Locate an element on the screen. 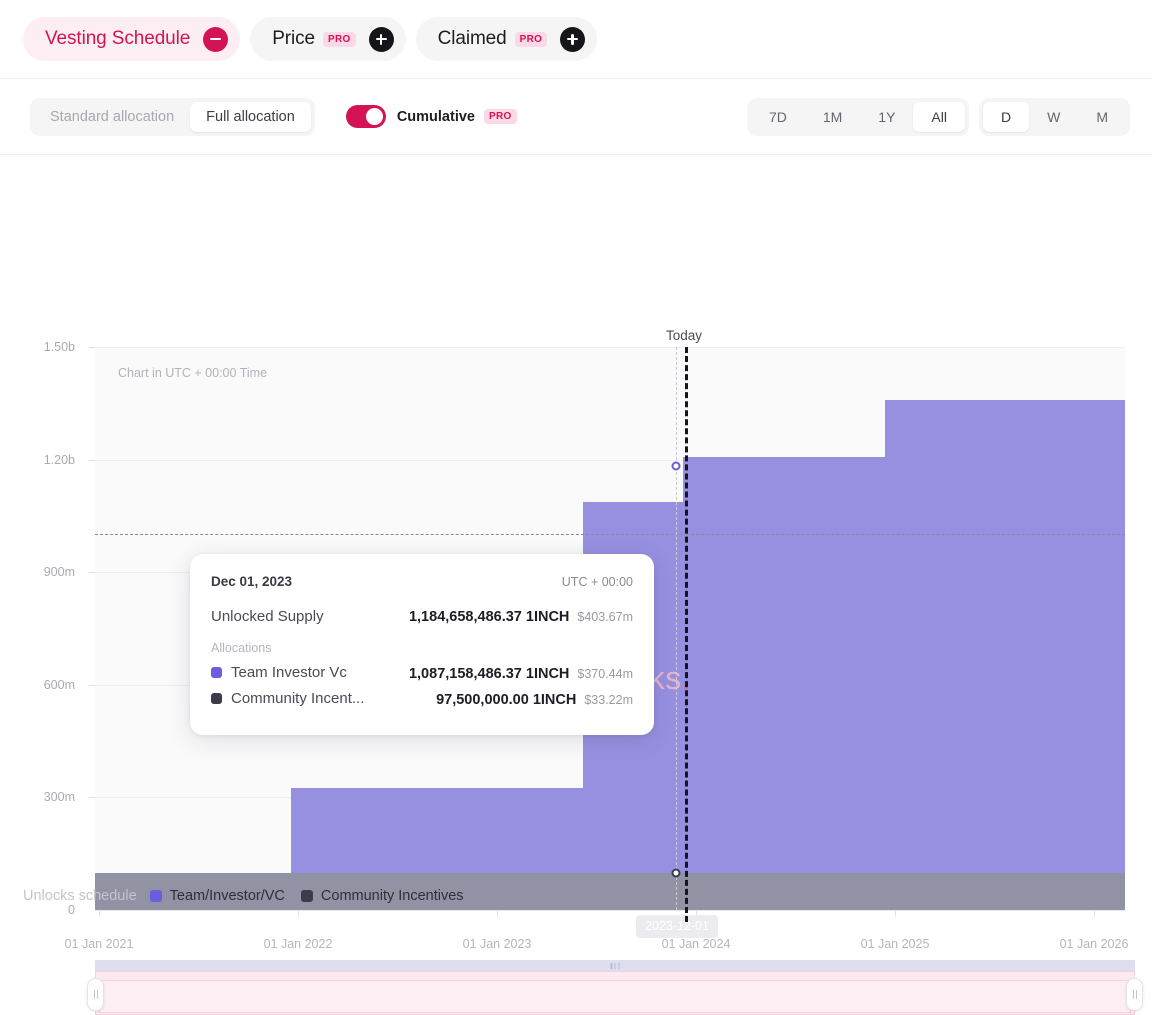 The width and height of the screenshot is (1152, 1015). cursor-date-label: 2023-12-01 is located at coordinates (677, 926).